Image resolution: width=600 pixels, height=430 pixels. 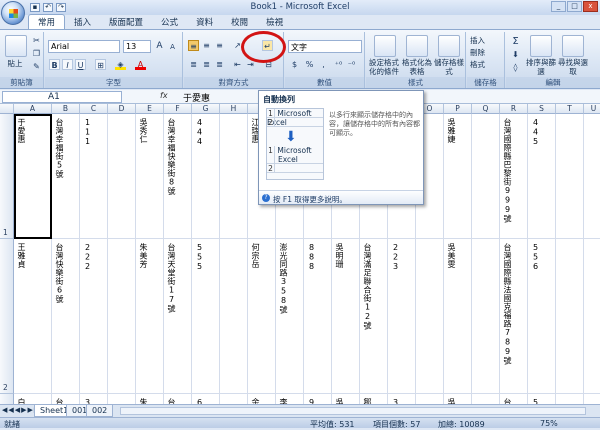 I want to click on sort-filter-icon, so click(x=541, y=46).